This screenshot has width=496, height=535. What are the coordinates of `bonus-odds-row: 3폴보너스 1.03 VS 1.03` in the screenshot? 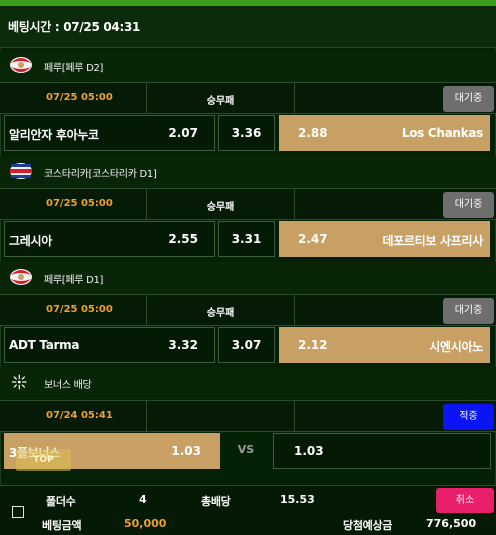 It's located at (248, 452).